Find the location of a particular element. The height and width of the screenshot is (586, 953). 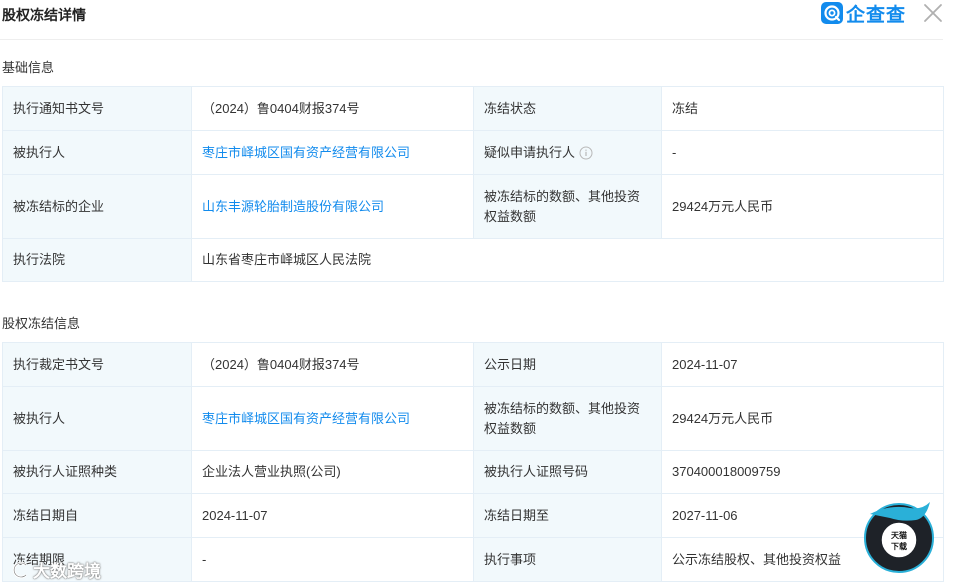

table-row: 执行法院 山东省枣庄市峄城区人民法院 is located at coordinates (473, 260).